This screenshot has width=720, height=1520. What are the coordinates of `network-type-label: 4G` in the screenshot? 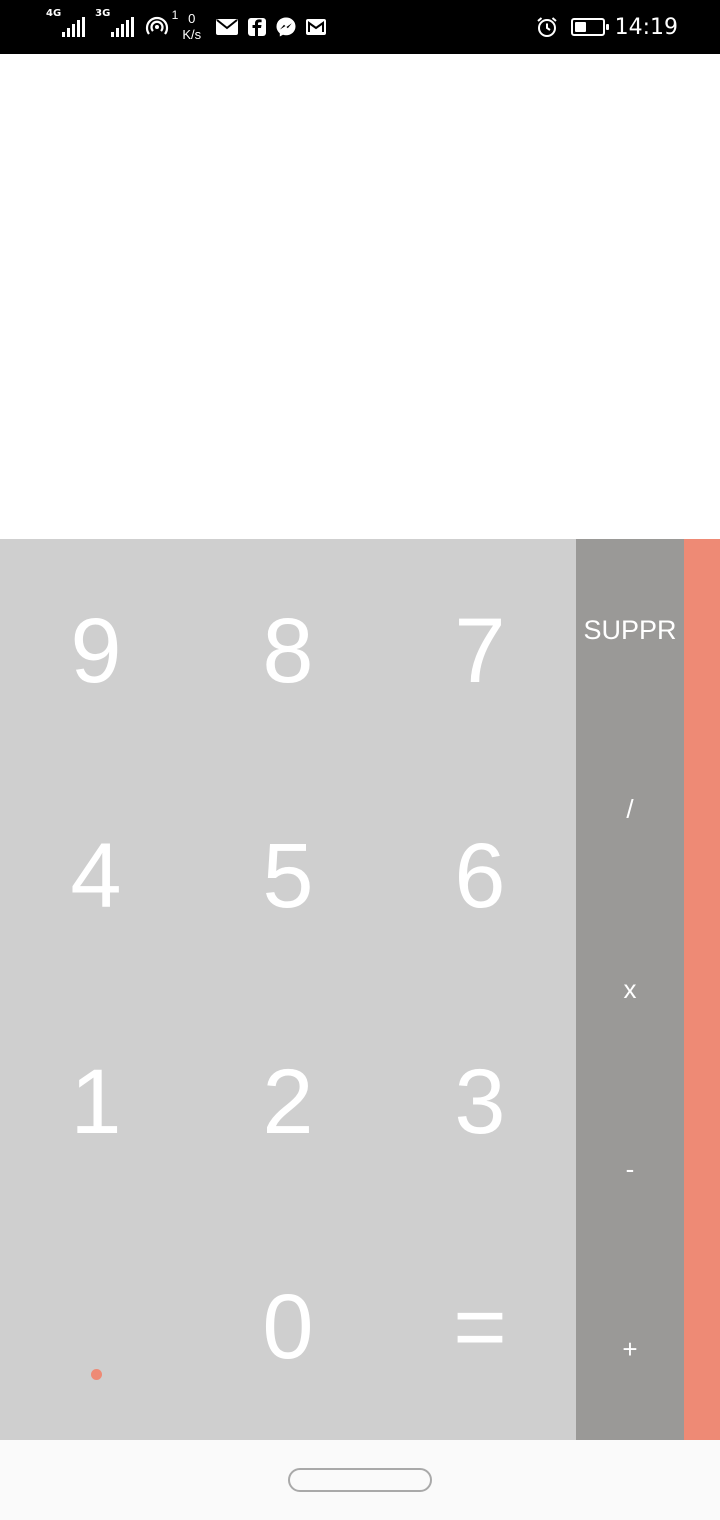 It's located at (54, 13).